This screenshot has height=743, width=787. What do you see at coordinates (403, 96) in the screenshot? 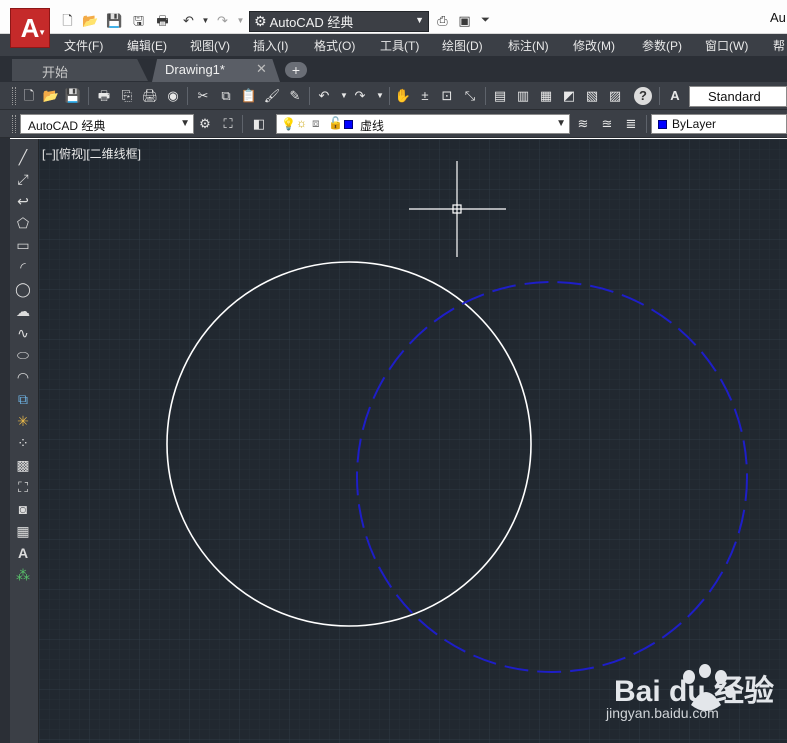
I see `pan-icon: ✋` at bounding box center [403, 96].